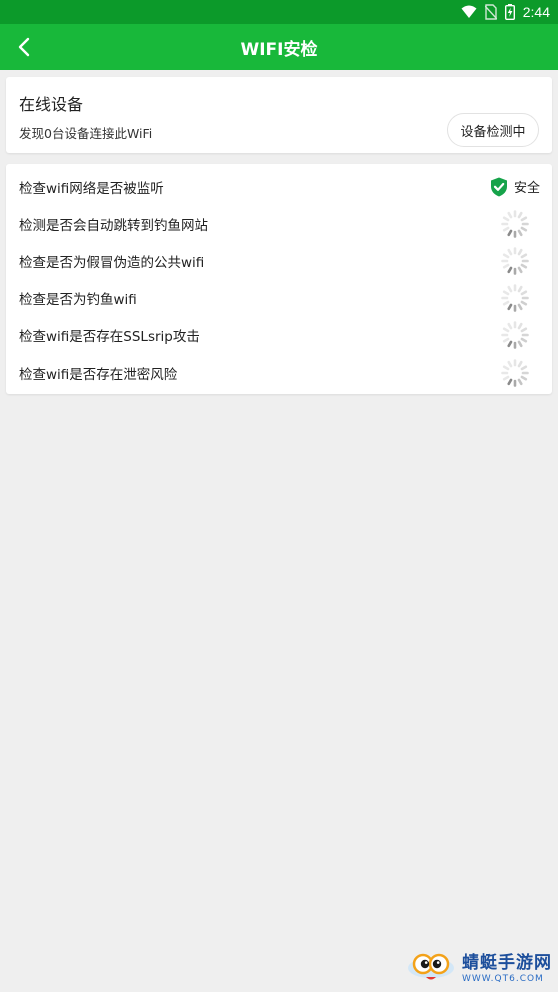 The image size is (558, 992). What do you see at coordinates (51, 104) in the screenshot?
I see `online-devices-title: 在线设备` at bounding box center [51, 104].